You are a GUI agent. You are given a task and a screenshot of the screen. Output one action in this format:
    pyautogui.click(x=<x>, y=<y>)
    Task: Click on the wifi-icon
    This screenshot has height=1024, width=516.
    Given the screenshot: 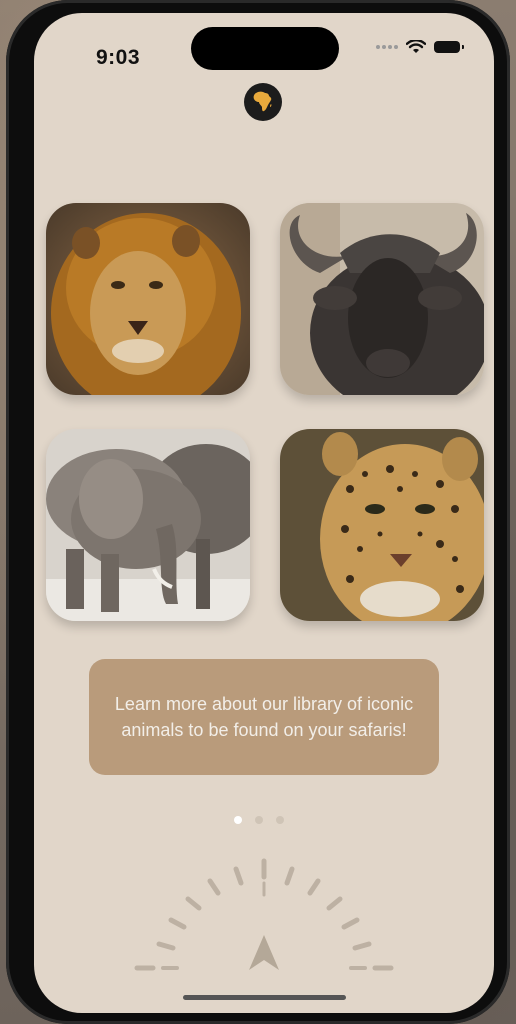 What is the action you would take?
    pyautogui.click(x=416, y=46)
    